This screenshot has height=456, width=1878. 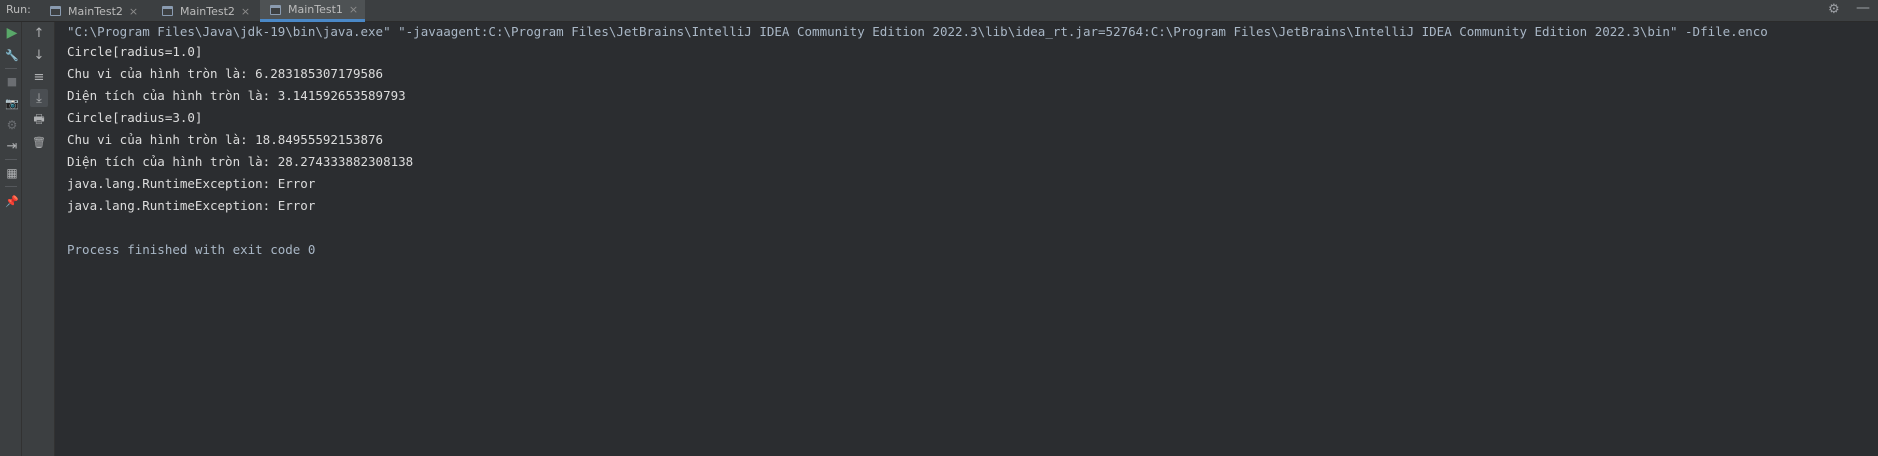 I want to click on console-toolbar: ↑ ↓ ≡ ⤓ 🖶 🗑, so click(x=38, y=239).